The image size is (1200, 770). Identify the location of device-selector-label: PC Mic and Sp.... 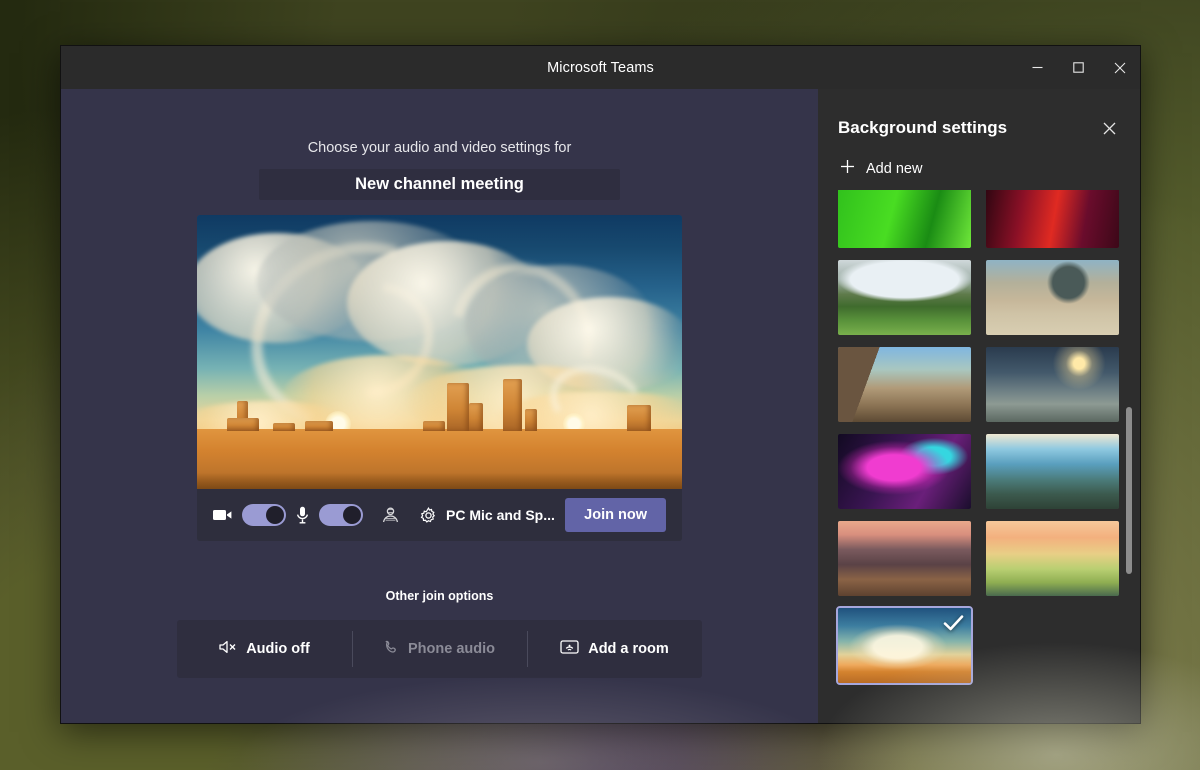
(500, 515).